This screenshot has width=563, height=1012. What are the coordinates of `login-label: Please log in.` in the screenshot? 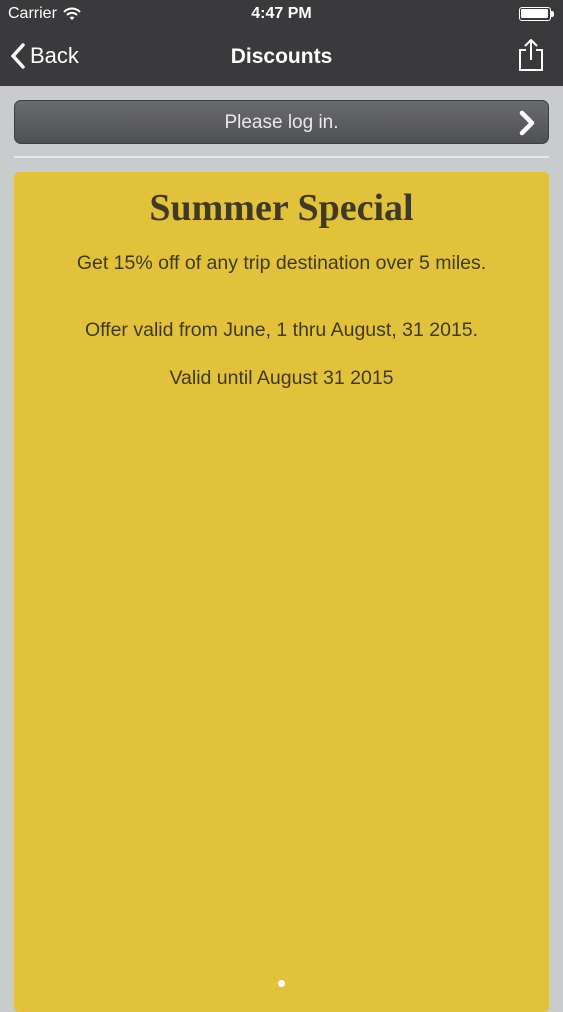 It's located at (281, 122).